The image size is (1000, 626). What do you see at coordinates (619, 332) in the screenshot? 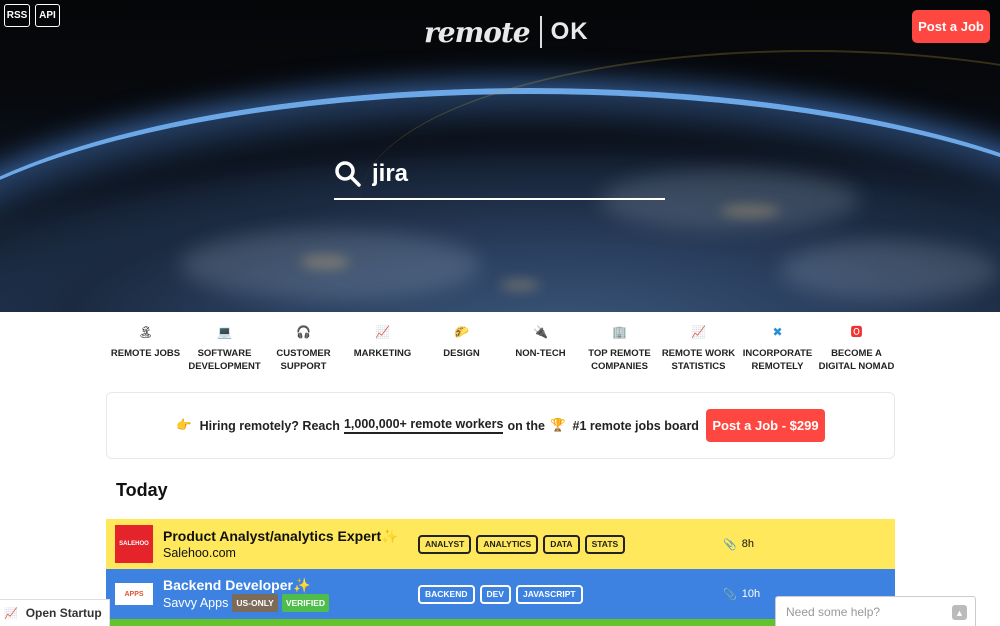
I see `building-icon: 🏢` at bounding box center [619, 332].